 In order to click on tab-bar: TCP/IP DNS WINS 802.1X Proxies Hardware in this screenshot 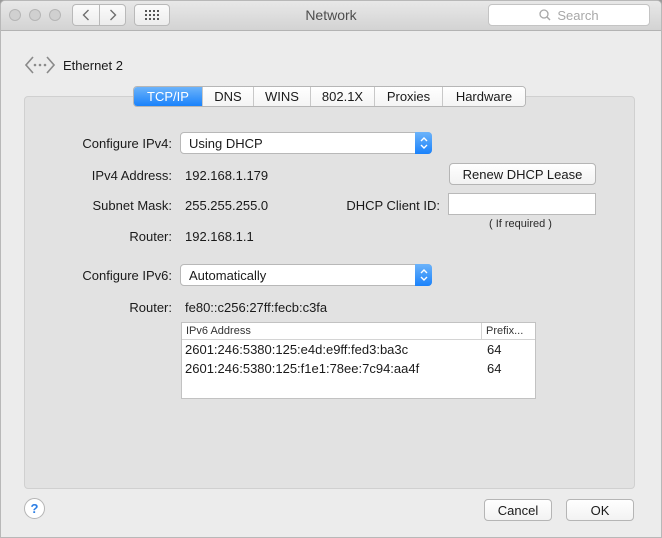, I will do `click(329, 96)`.